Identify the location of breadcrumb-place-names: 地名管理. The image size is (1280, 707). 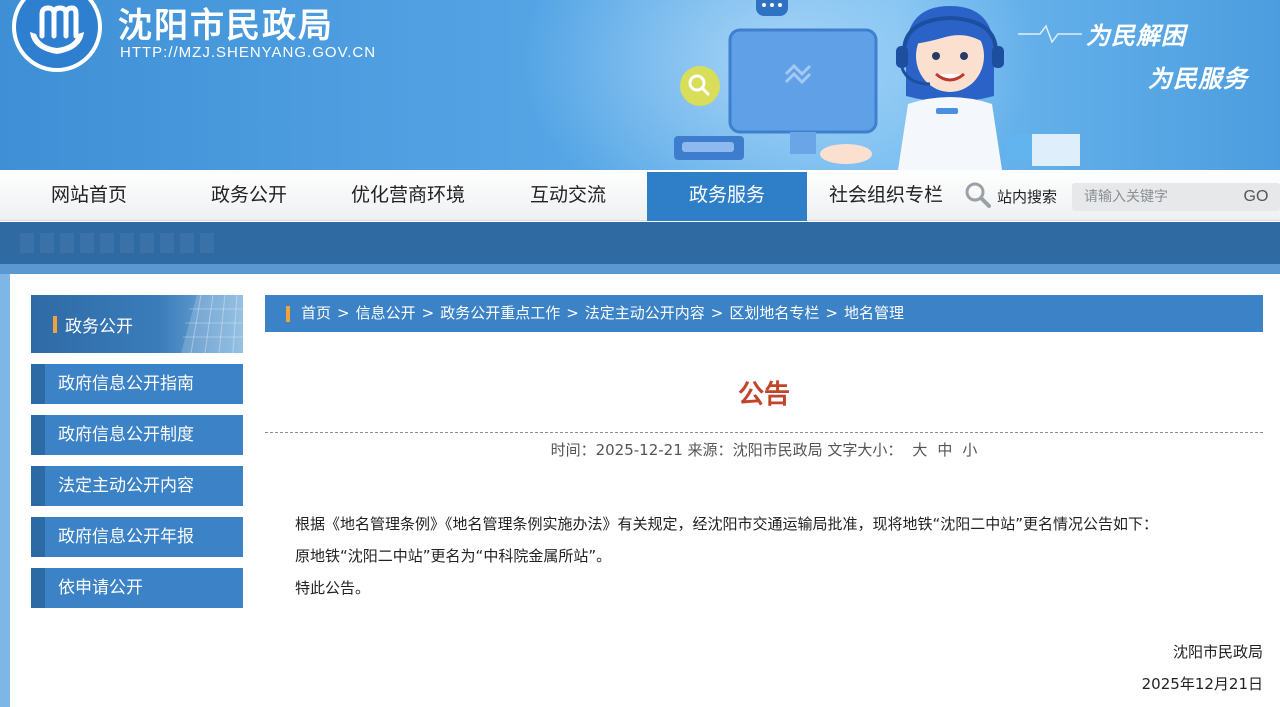
(874, 313).